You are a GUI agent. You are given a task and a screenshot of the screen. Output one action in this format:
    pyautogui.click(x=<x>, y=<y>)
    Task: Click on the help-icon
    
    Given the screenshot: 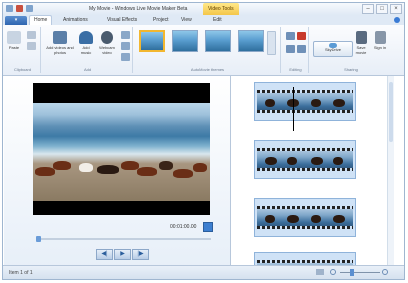 What is the action you would take?
    pyautogui.click(x=397, y=20)
    